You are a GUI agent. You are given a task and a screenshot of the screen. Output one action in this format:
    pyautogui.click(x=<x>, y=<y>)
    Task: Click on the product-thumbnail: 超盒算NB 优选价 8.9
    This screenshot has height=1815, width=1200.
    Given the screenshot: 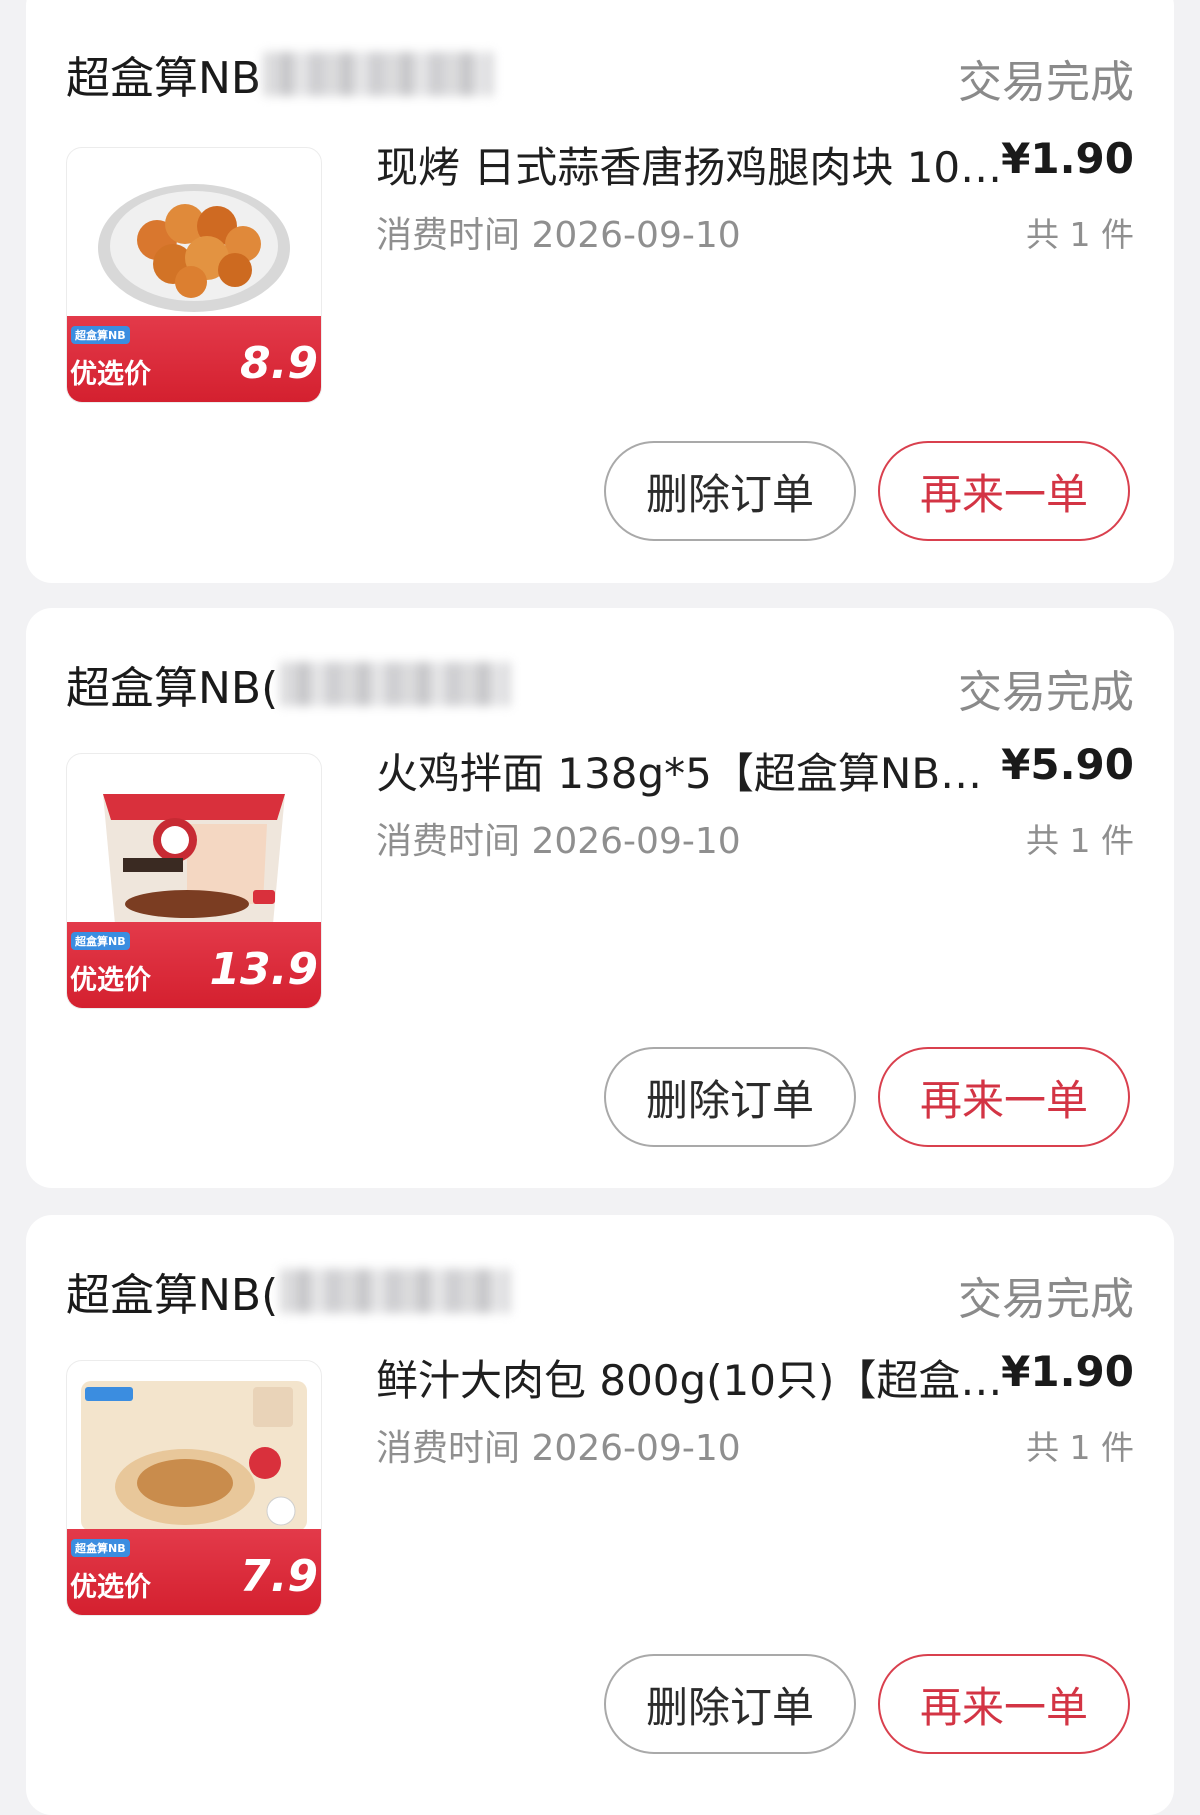 What is the action you would take?
    pyautogui.click(x=194, y=275)
    